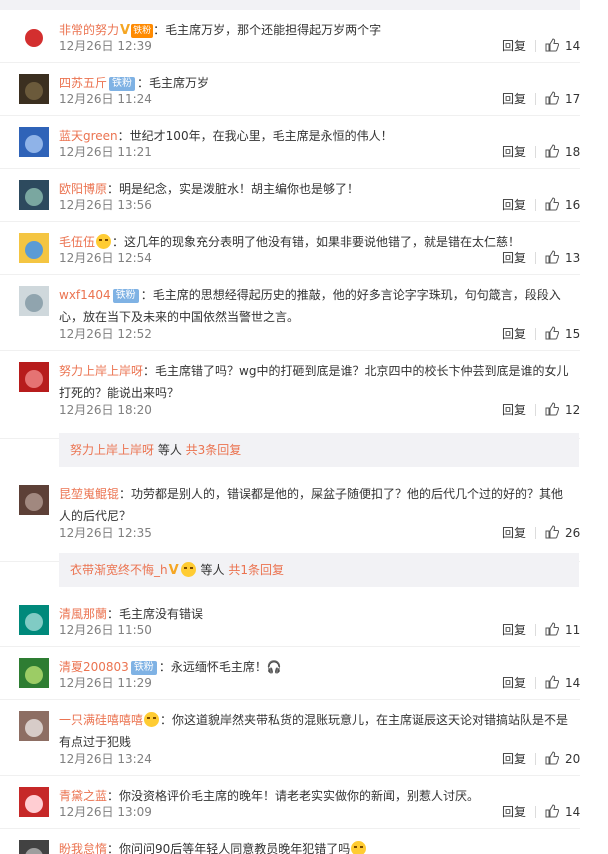 The height and width of the screenshot is (854, 608). I want to click on reply-username: 努力上岸上岸呀, so click(112, 450).